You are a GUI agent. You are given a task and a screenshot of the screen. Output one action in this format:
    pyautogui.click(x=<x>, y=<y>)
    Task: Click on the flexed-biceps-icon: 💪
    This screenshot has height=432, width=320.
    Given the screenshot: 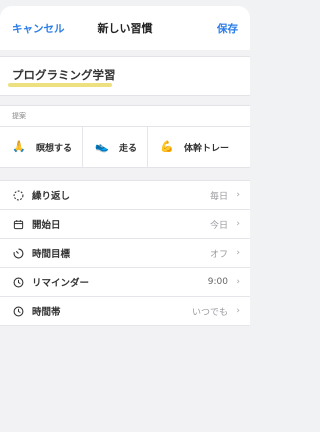 What is the action you would take?
    pyautogui.click(x=167, y=146)
    